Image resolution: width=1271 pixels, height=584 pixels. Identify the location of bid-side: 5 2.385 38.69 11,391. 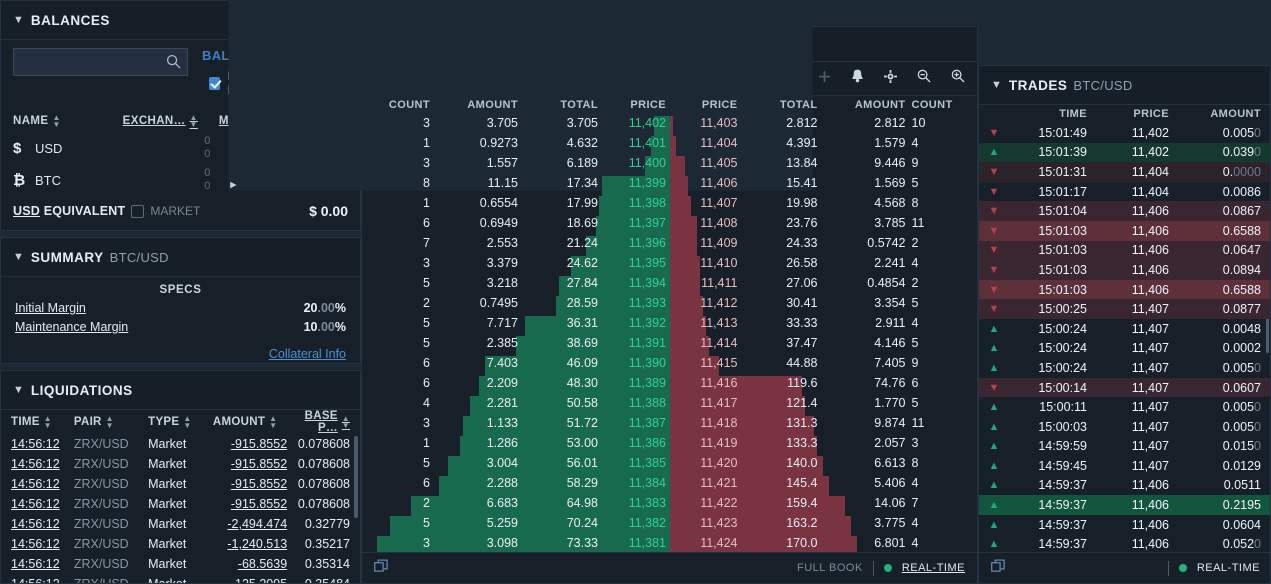
(516, 346).